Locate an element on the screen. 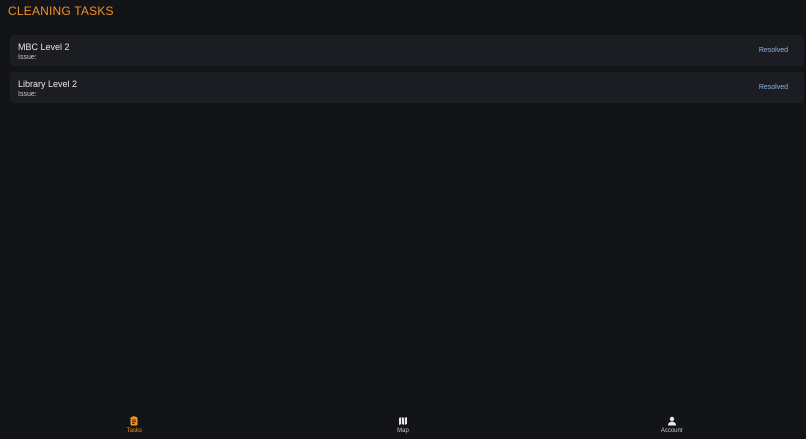 The image size is (806, 439). page-title: CLEANING TASKS is located at coordinates (61, 11).